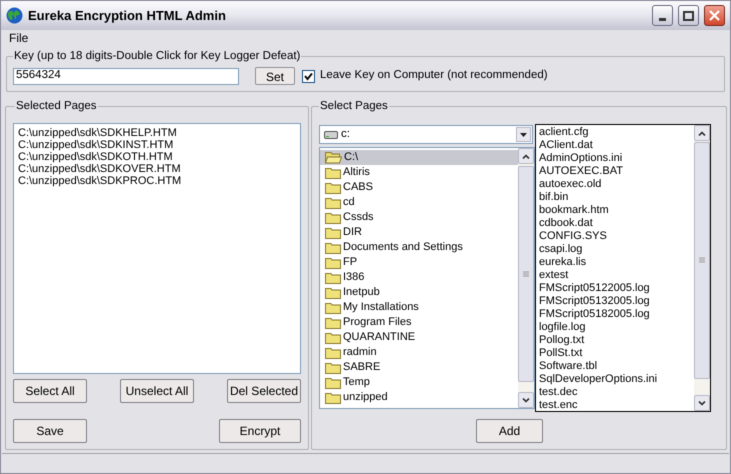 Image resolution: width=731 pixels, height=474 pixels. What do you see at coordinates (419, 157) in the screenshot?
I see `folder-item: C:\` at bounding box center [419, 157].